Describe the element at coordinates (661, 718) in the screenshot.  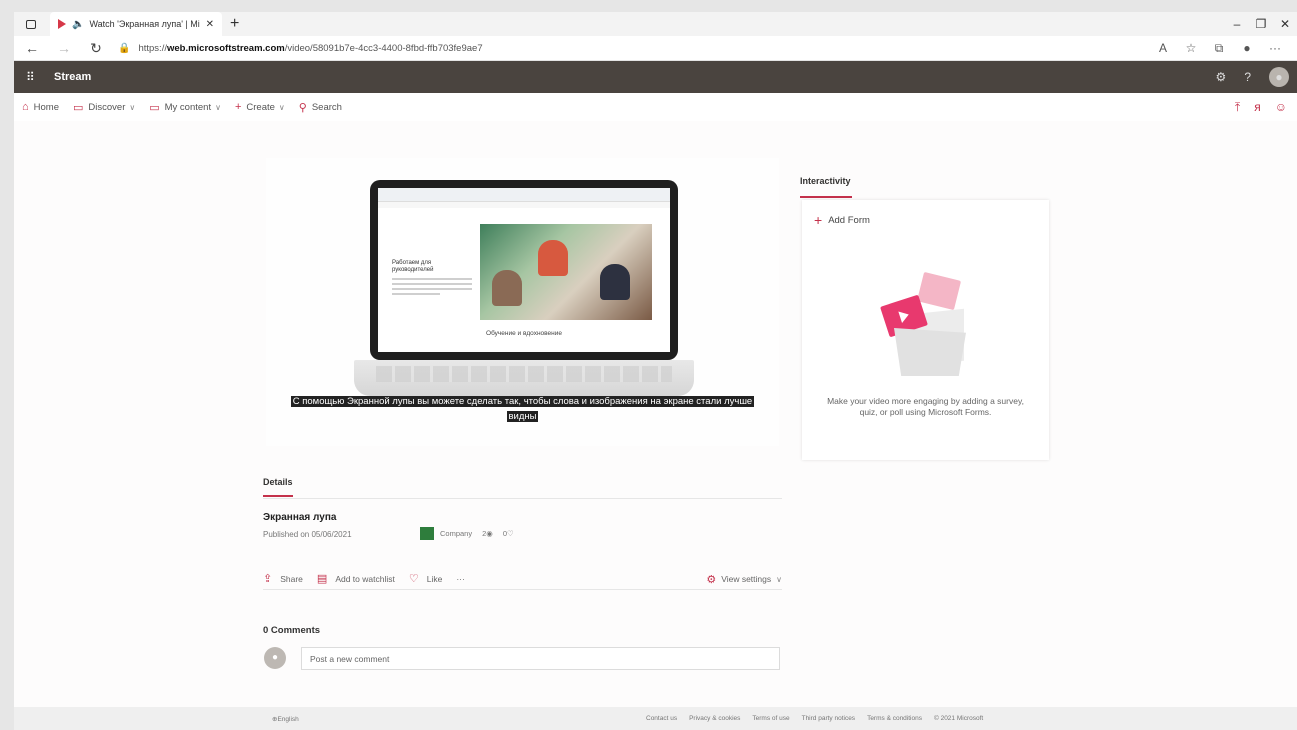
I see `footer-link-contact: Contact us` at that location.